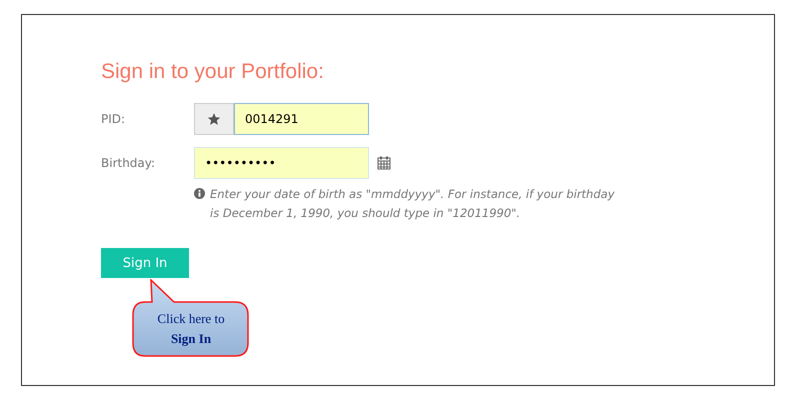 This screenshot has width=800, height=406. I want to click on input-field: ••••••••••, so click(281, 163).